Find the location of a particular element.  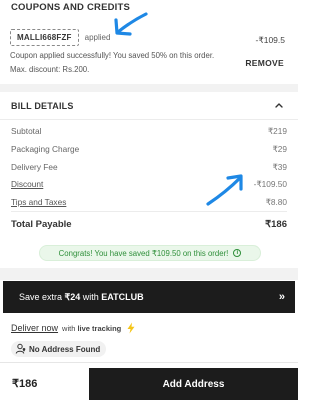

double-chevron-right-icon: » is located at coordinates (281, 297).